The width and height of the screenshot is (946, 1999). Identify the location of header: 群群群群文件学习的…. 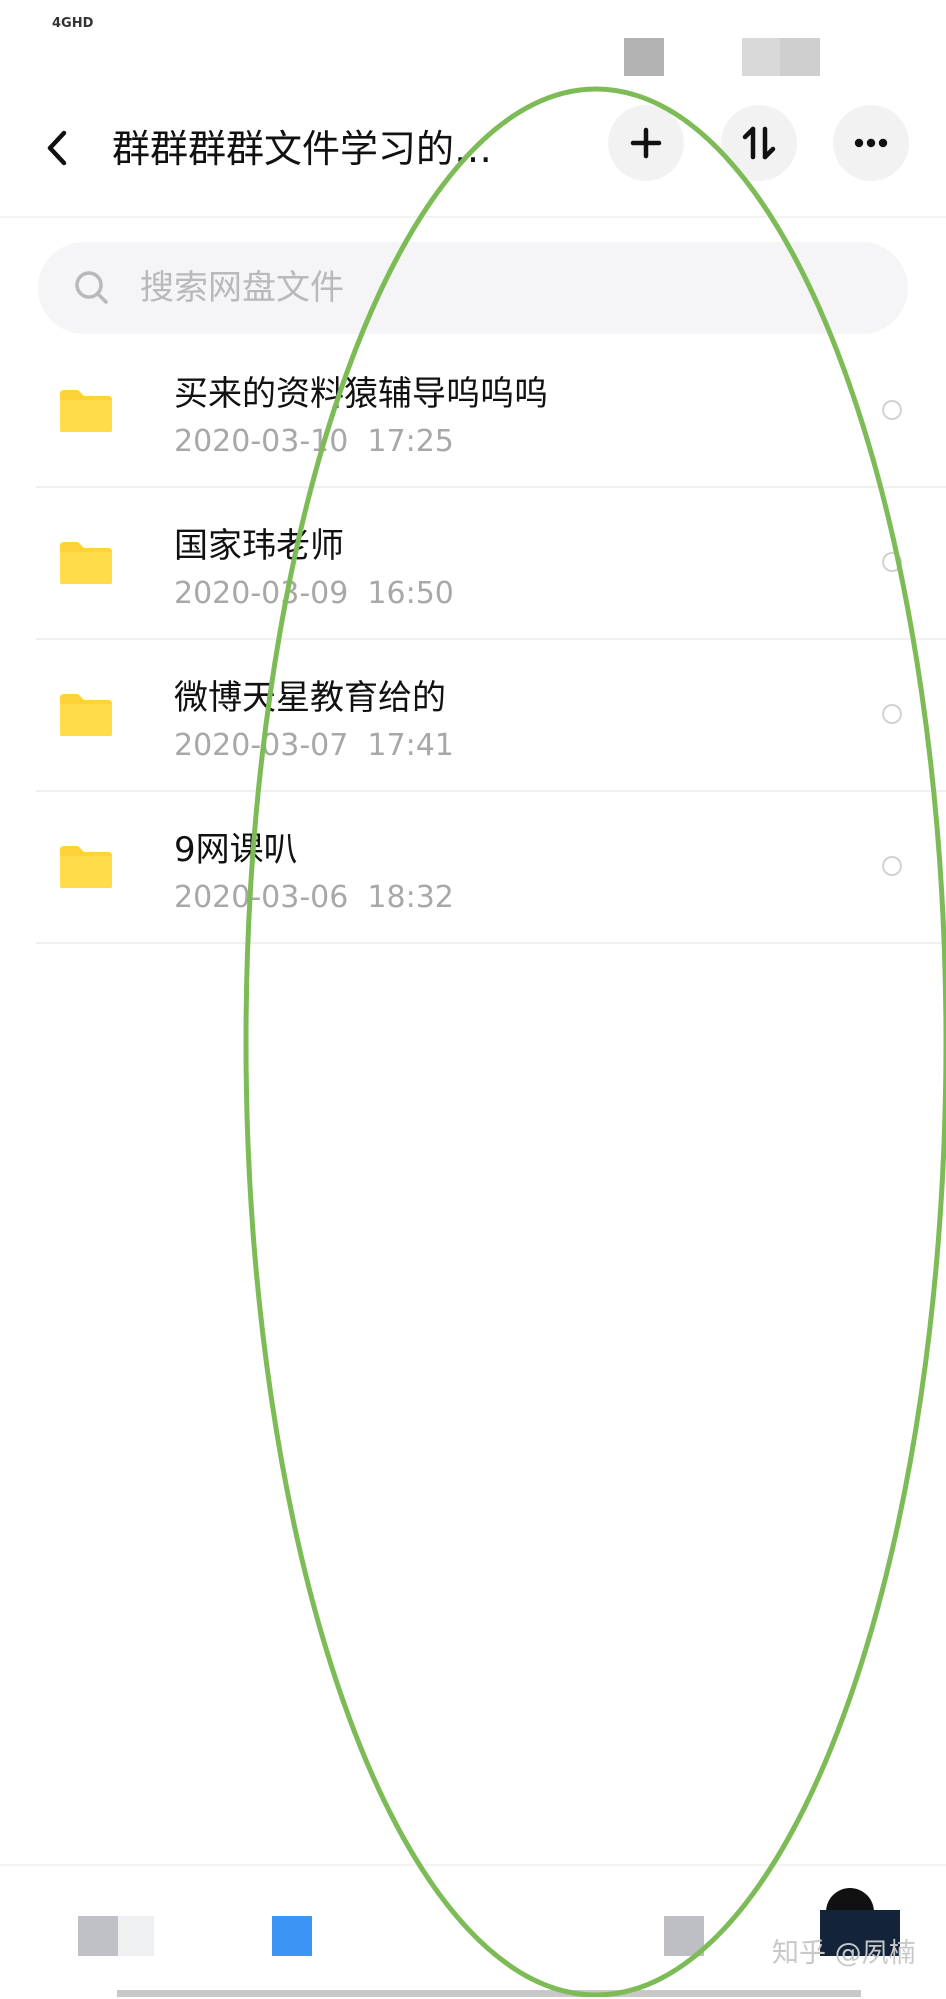
(473, 149).